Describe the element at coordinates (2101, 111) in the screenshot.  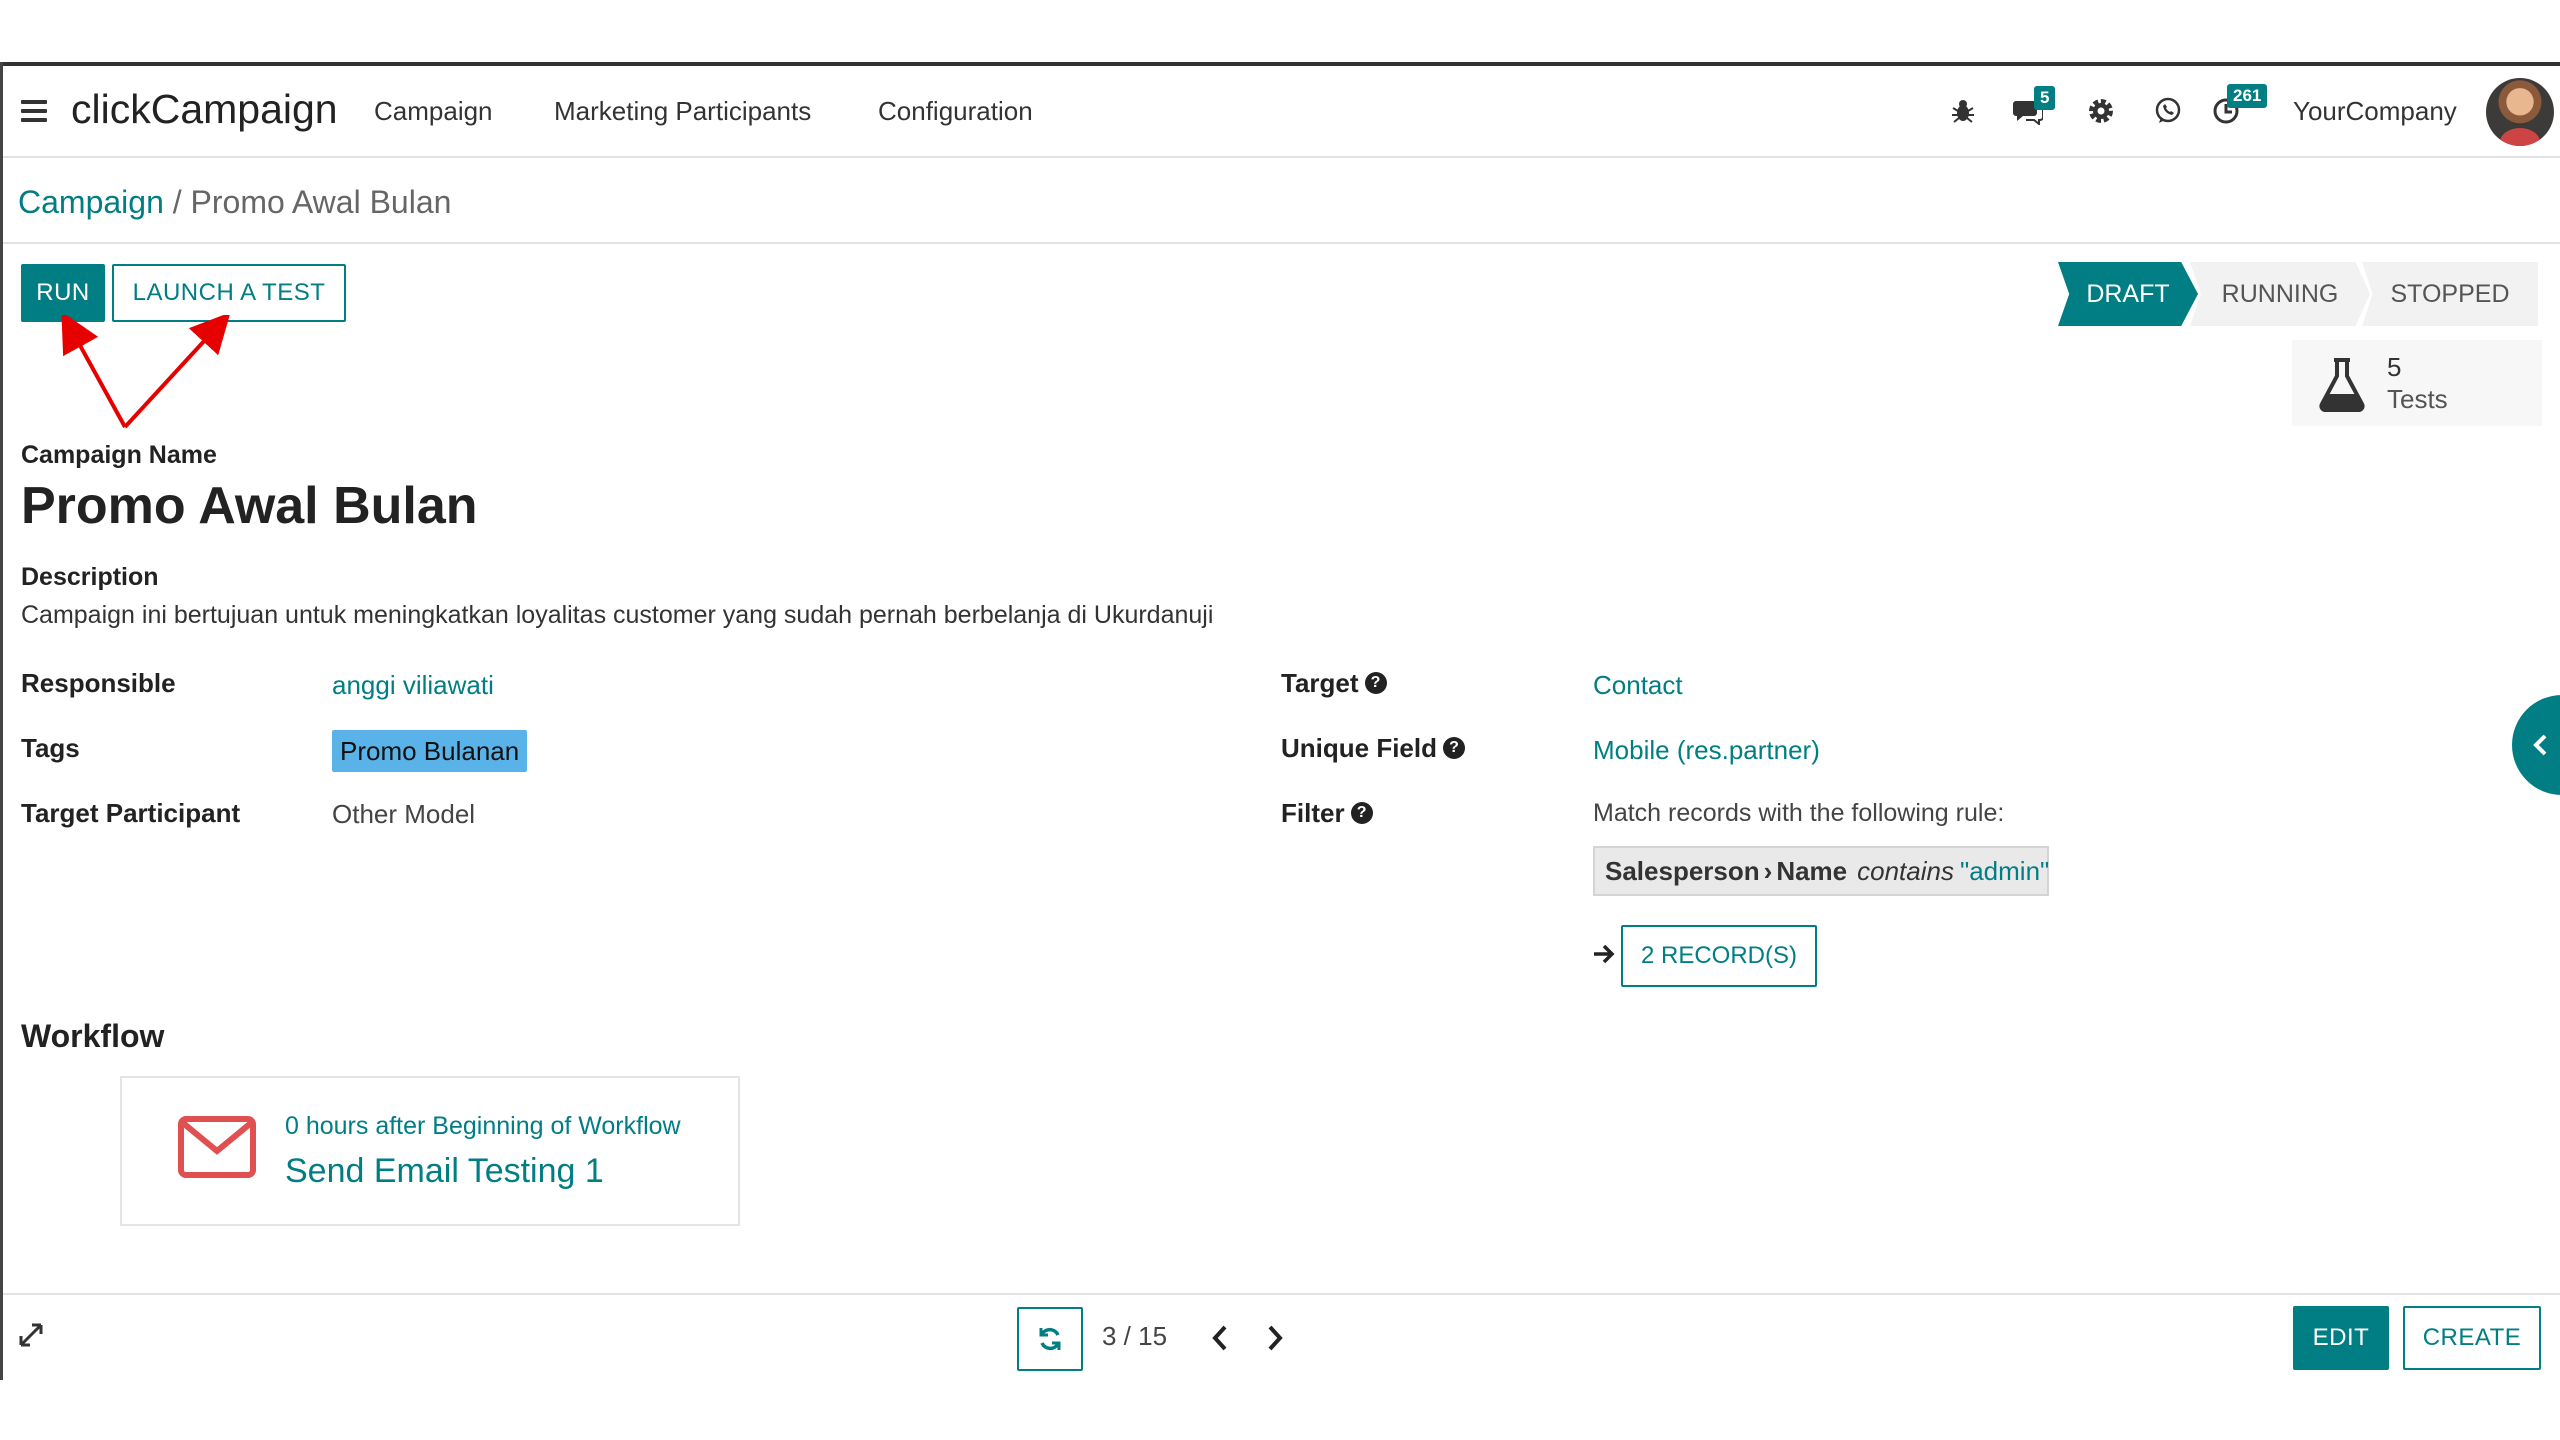
I see `settings-gear-icon` at that location.